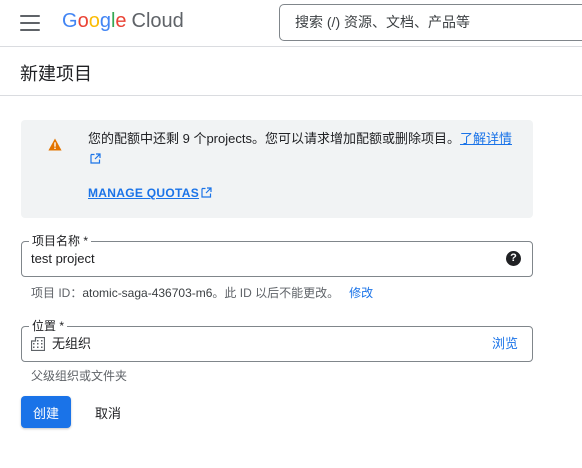 Image resolution: width=582 pixels, height=468 pixels. What do you see at coordinates (274, 138) in the screenshot?
I see `quota-message: 您的配额中还剩 9 个projects。您可以请求增加配额或删除项目。` at bounding box center [274, 138].